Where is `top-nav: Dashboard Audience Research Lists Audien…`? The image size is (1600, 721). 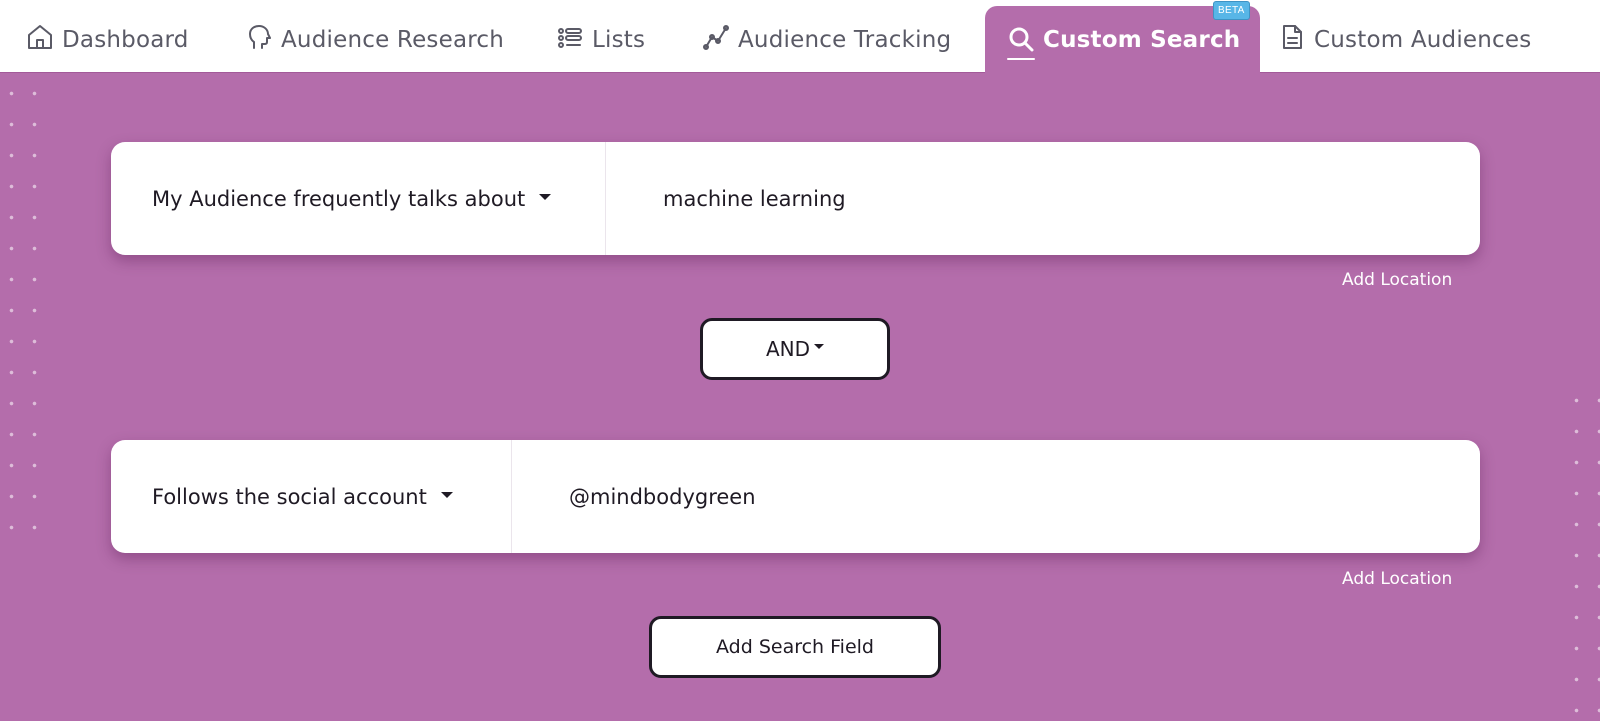
top-nav: Dashboard Audience Research Lists Audien… is located at coordinates (800, 37).